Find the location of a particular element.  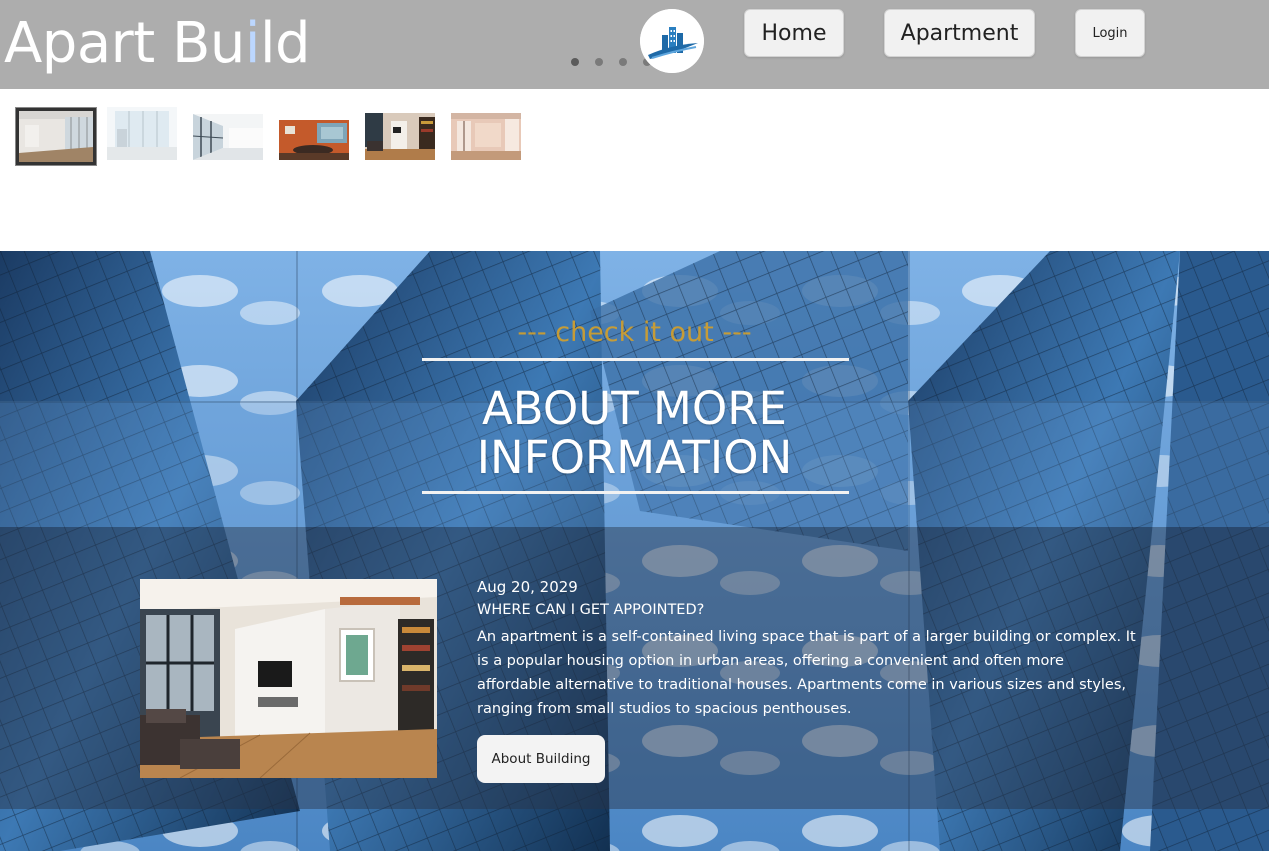

nav-home-button: Home is located at coordinates (794, 33).